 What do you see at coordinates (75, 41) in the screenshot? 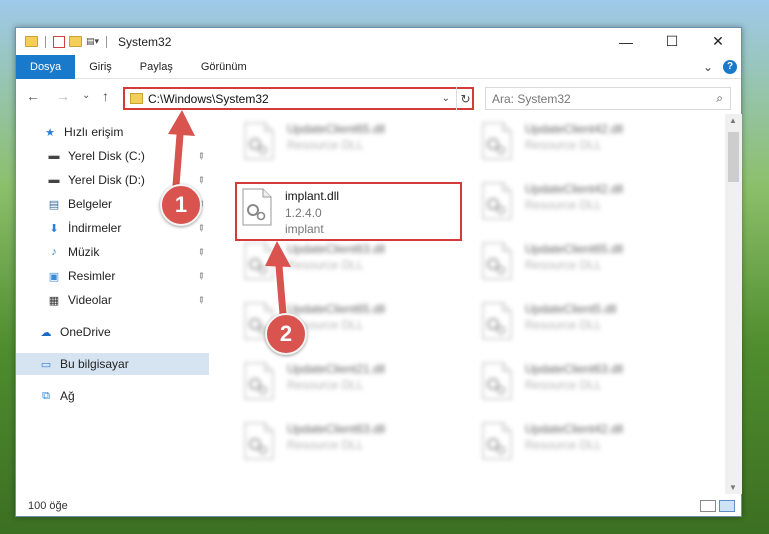
I see `new-folder-icon` at bounding box center [75, 41].